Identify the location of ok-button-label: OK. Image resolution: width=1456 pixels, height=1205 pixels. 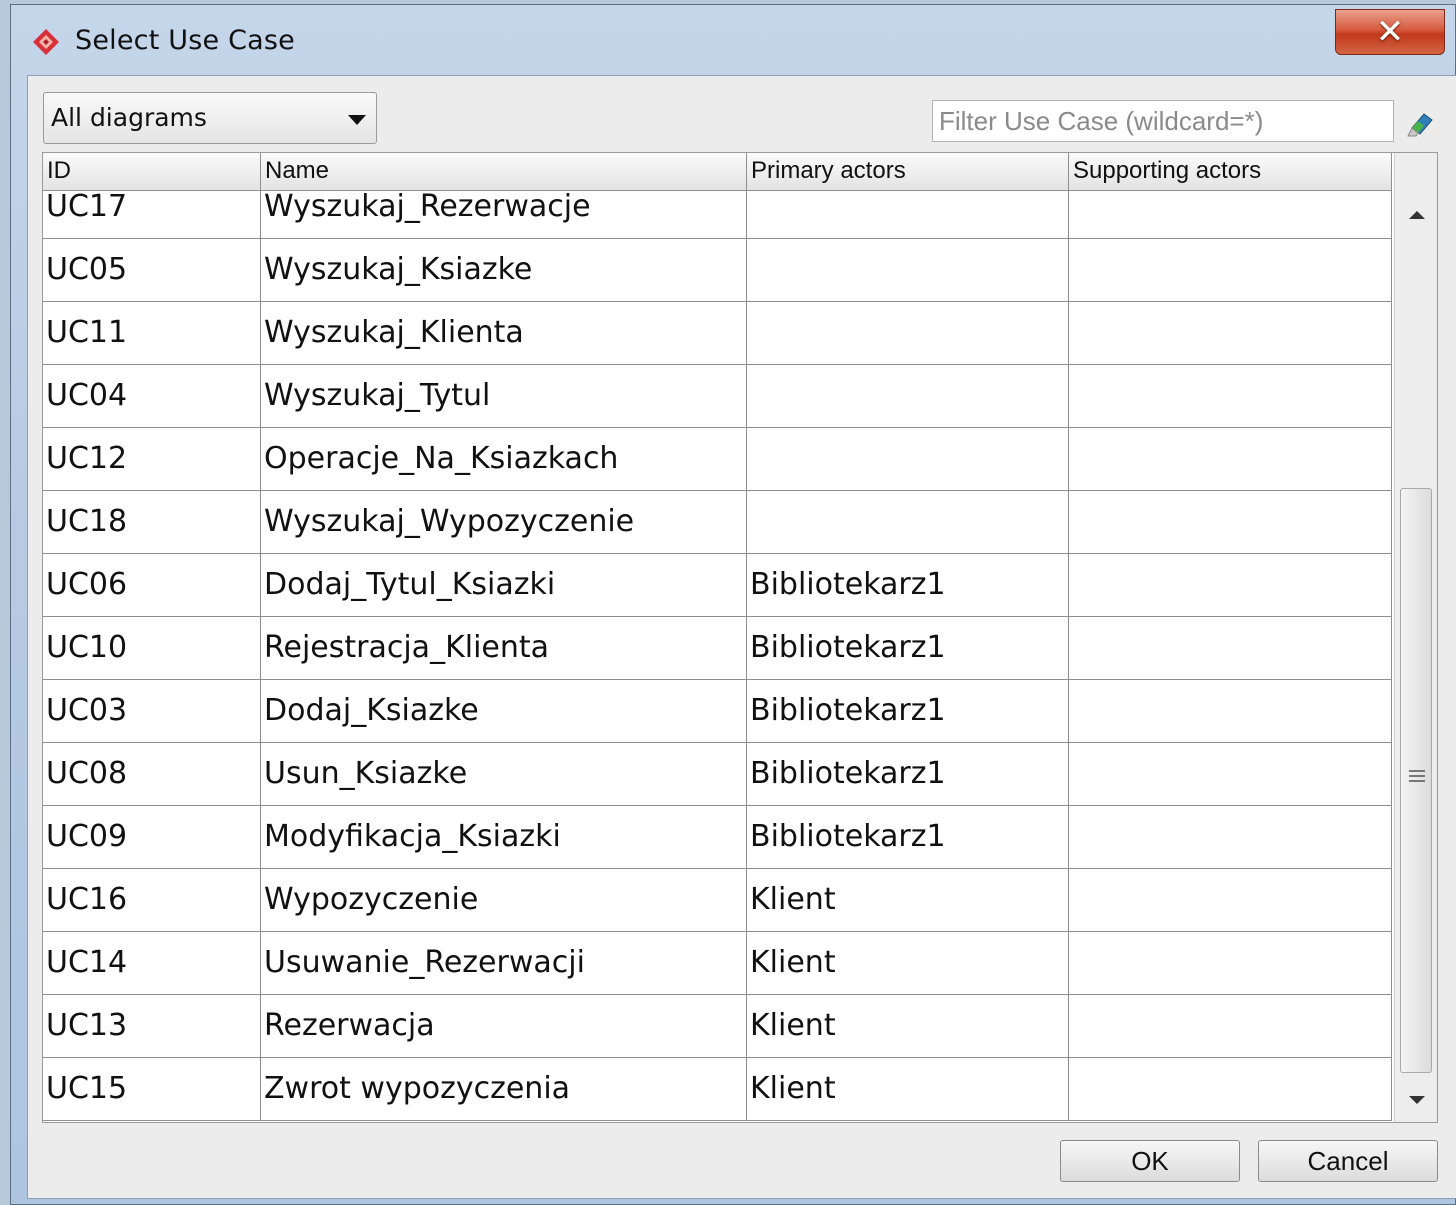
(1150, 1161).